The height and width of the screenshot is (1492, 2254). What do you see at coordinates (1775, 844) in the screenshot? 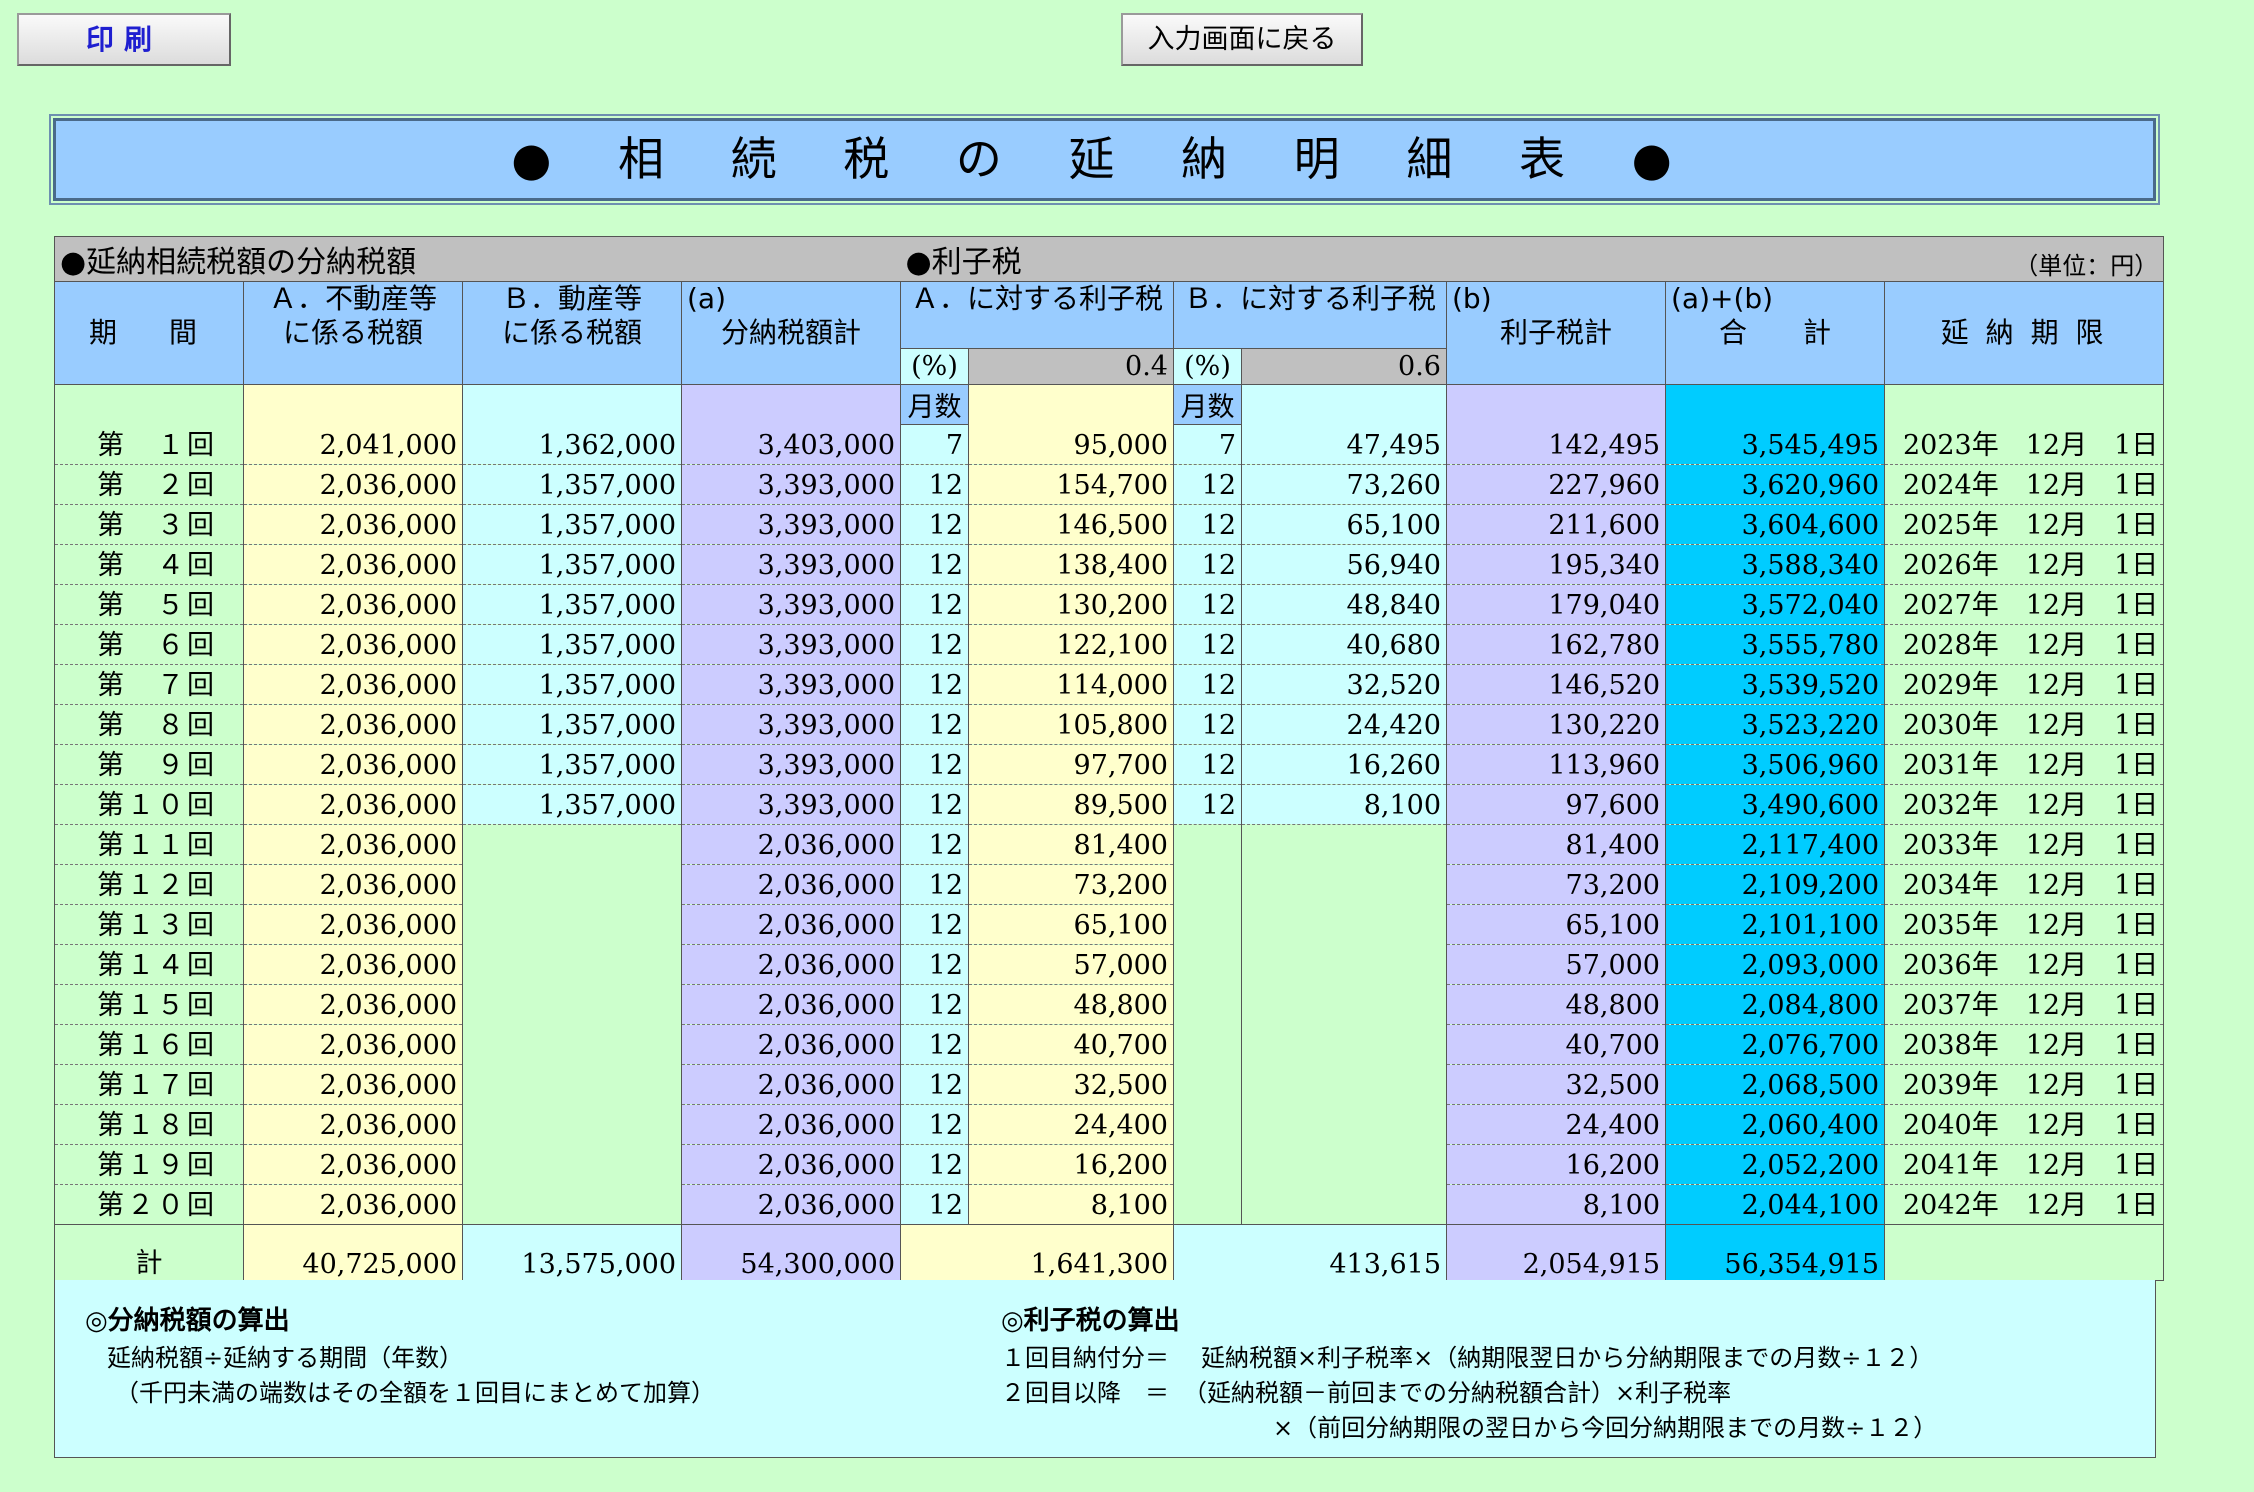
I see `total-cell: 2,117,400` at bounding box center [1775, 844].